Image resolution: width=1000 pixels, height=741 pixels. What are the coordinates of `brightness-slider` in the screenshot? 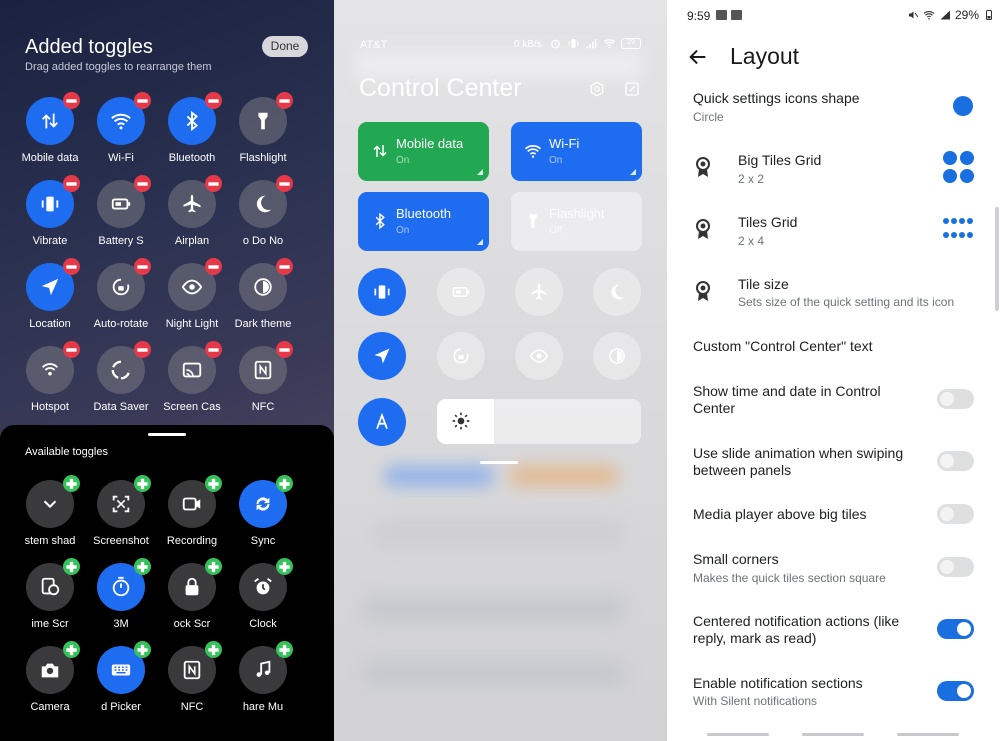 It's located at (539, 421).